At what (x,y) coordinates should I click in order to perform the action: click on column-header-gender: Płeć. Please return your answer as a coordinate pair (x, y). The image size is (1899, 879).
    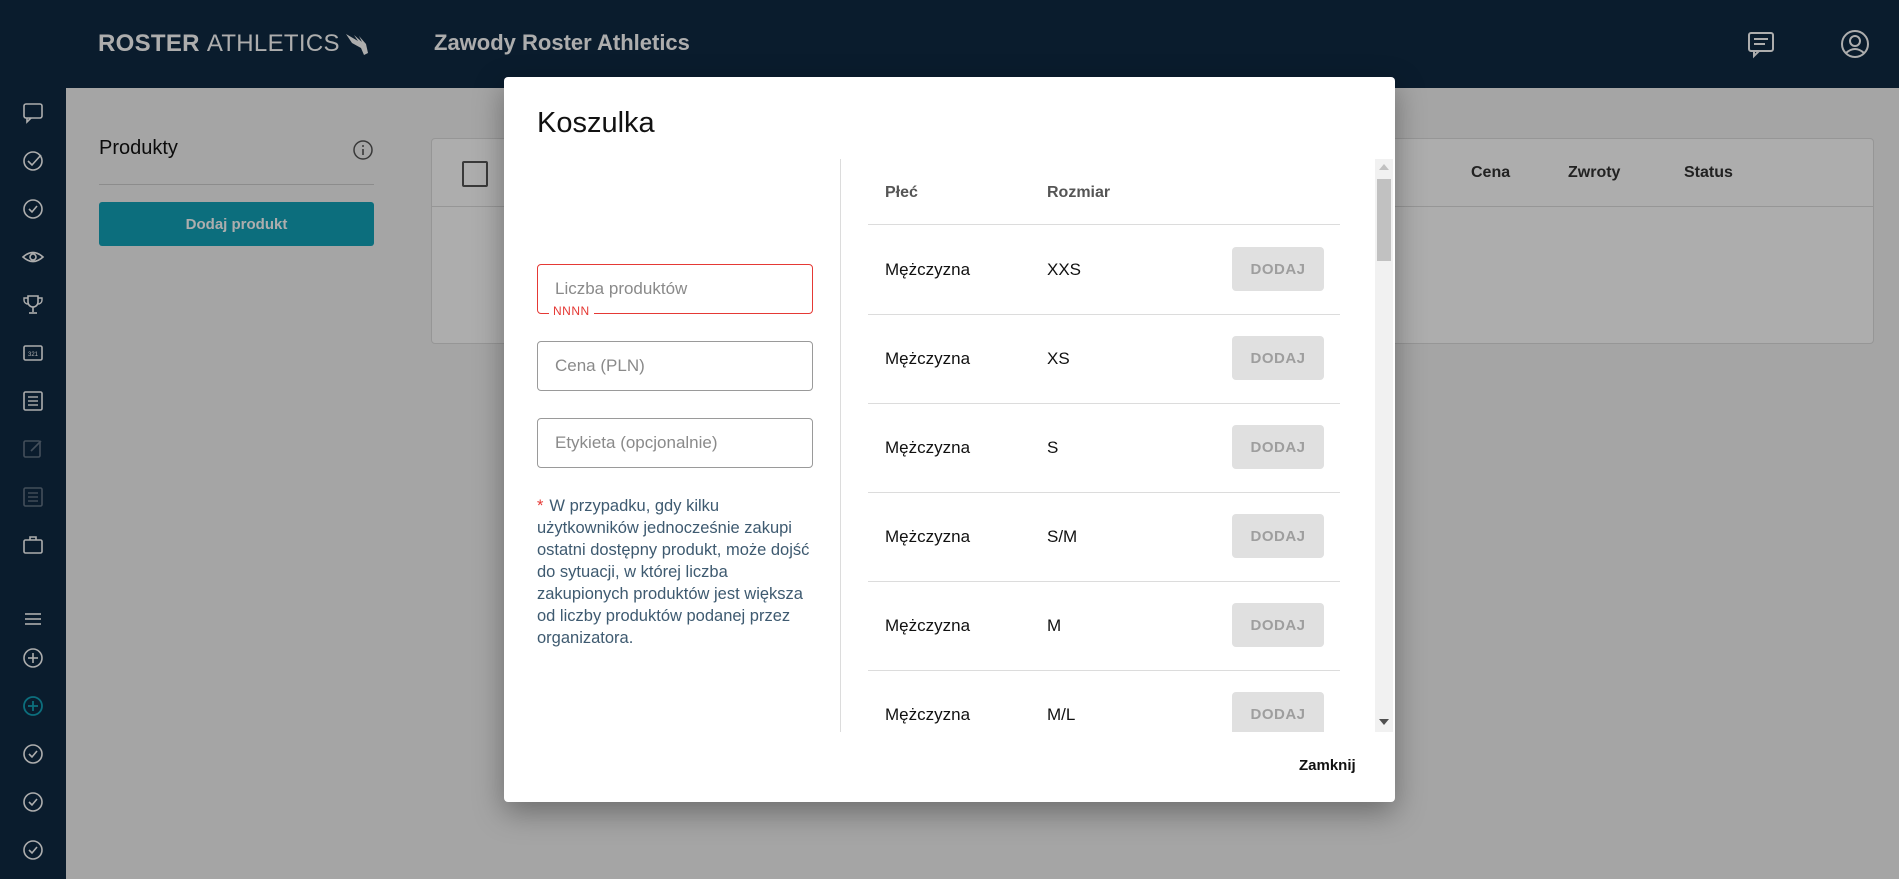
    Looking at the image, I should click on (901, 192).